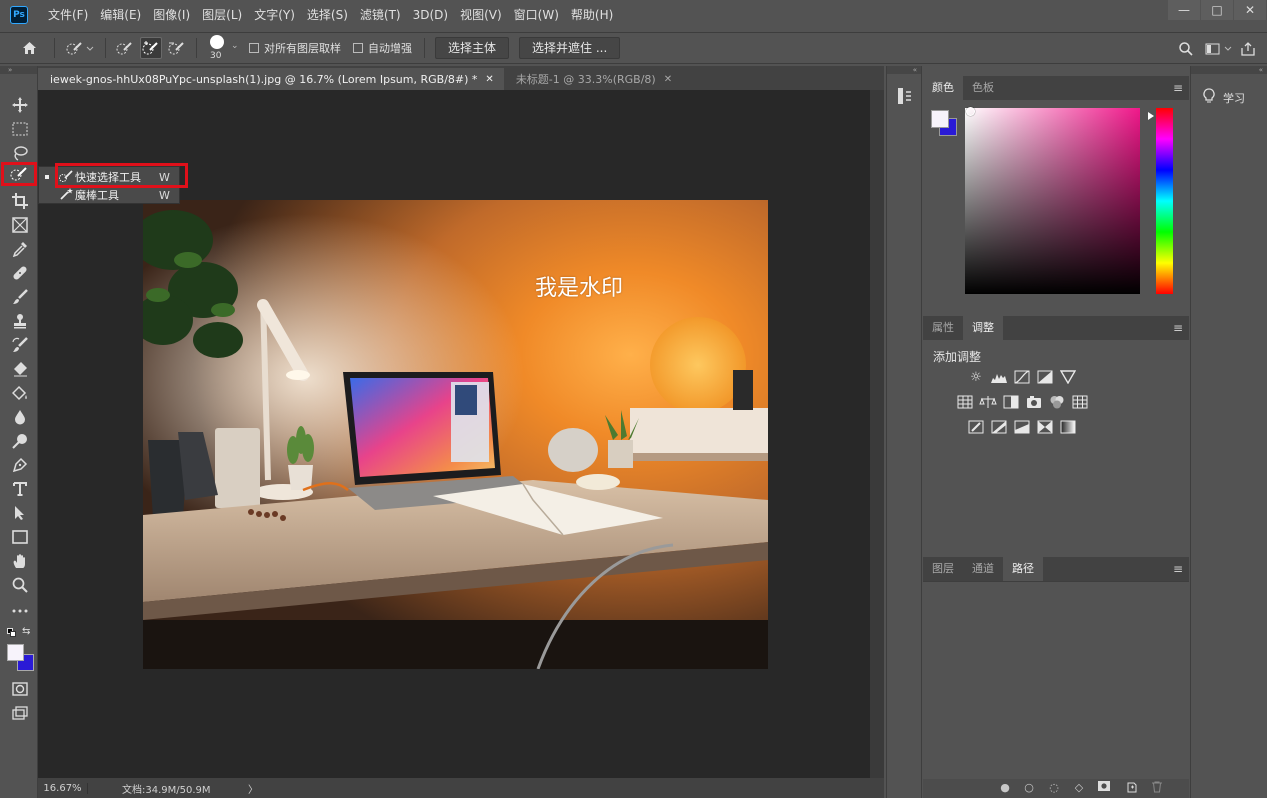 This screenshot has width=1267, height=798. I want to click on eyedropper-tool-icon, so click(20, 249).